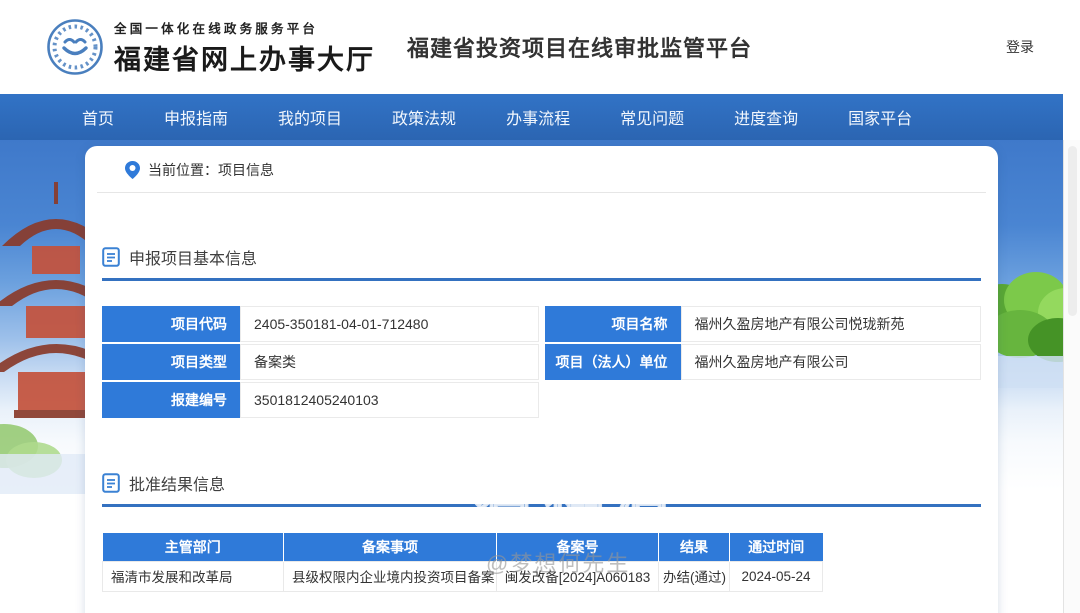 The width and height of the screenshot is (1080, 613). Describe the element at coordinates (132, 170) in the screenshot. I see `location-pin-icon` at that location.